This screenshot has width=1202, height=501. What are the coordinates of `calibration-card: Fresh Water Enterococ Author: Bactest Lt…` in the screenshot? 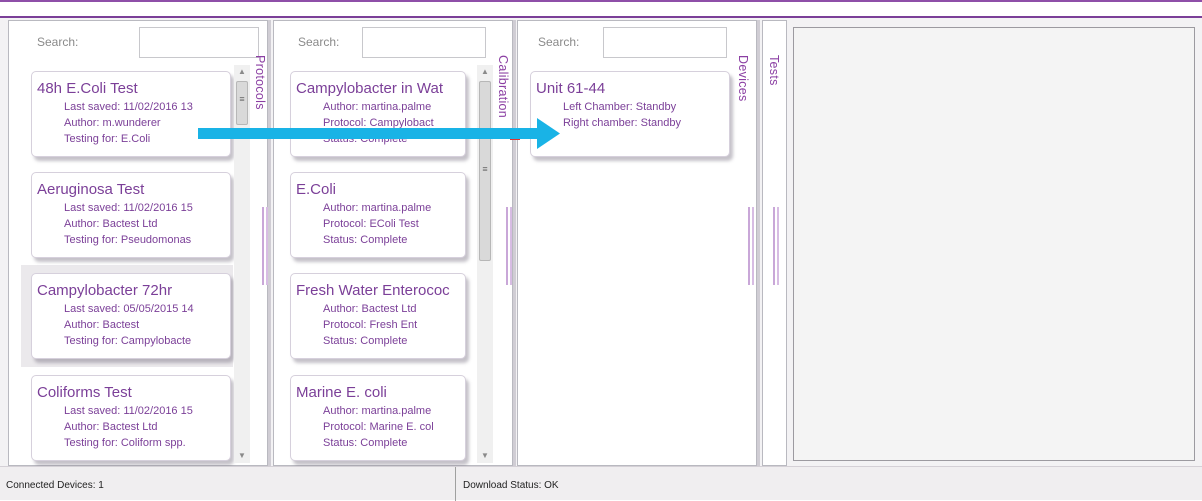 It's located at (378, 316).